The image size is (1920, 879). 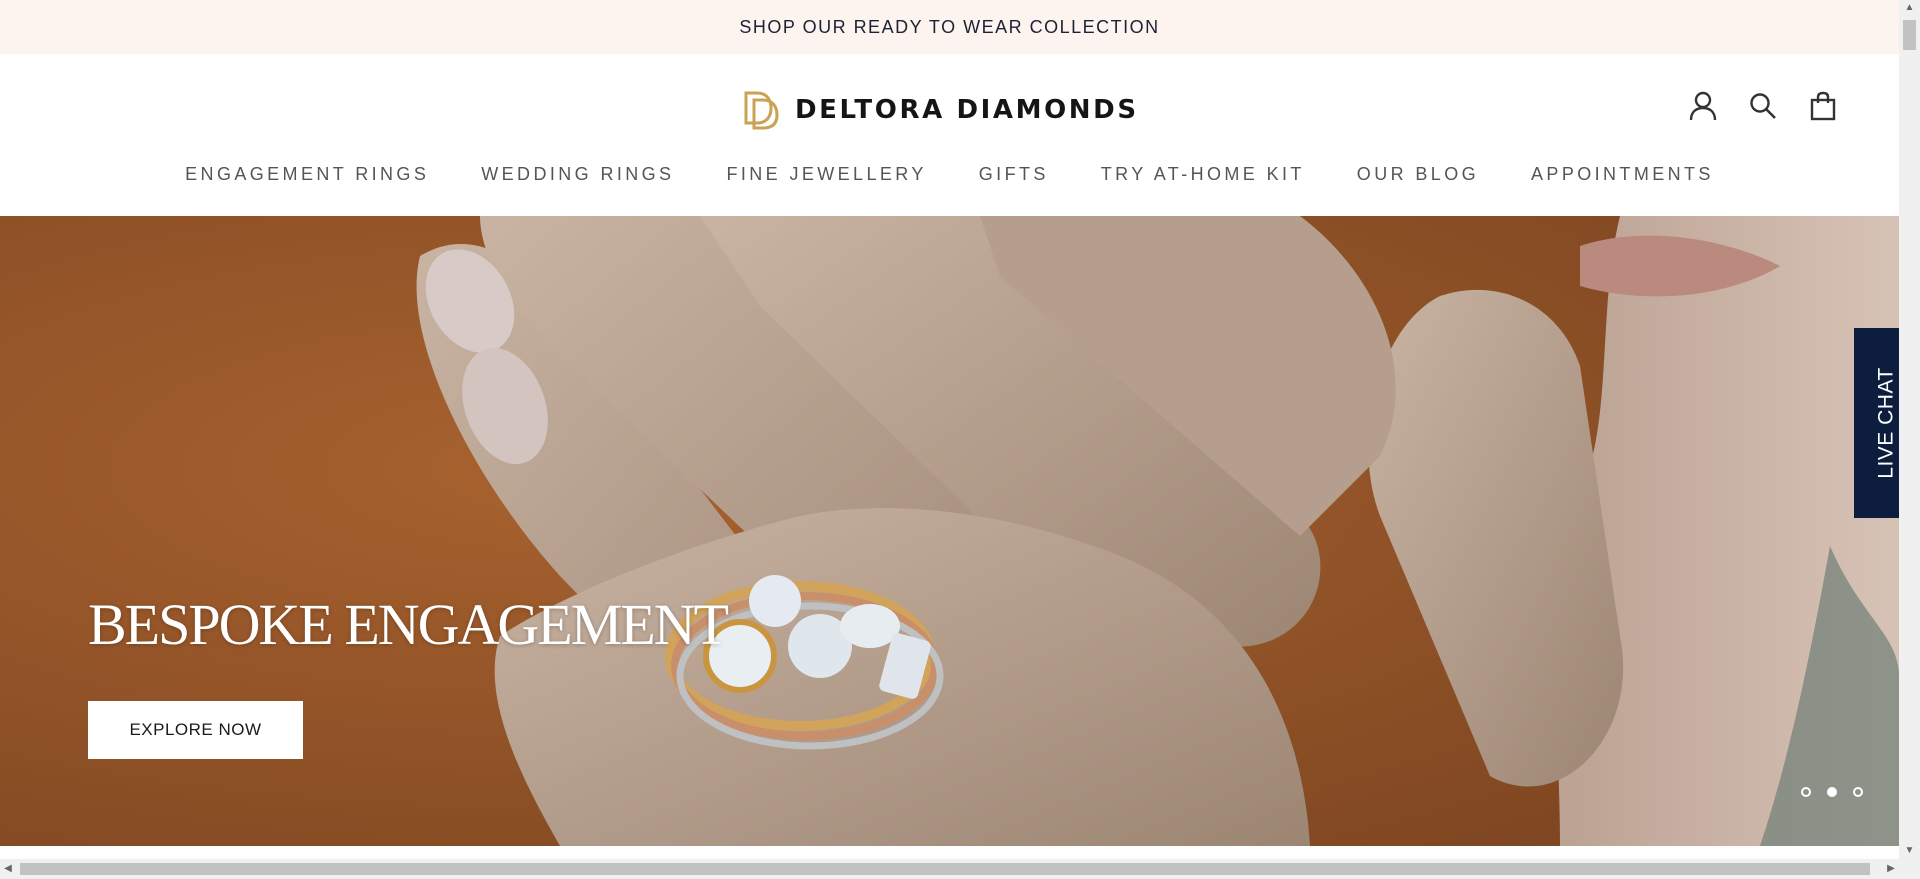 I want to click on hero-title: BESPOKE ENGAGEMENT, so click(x=408, y=624).